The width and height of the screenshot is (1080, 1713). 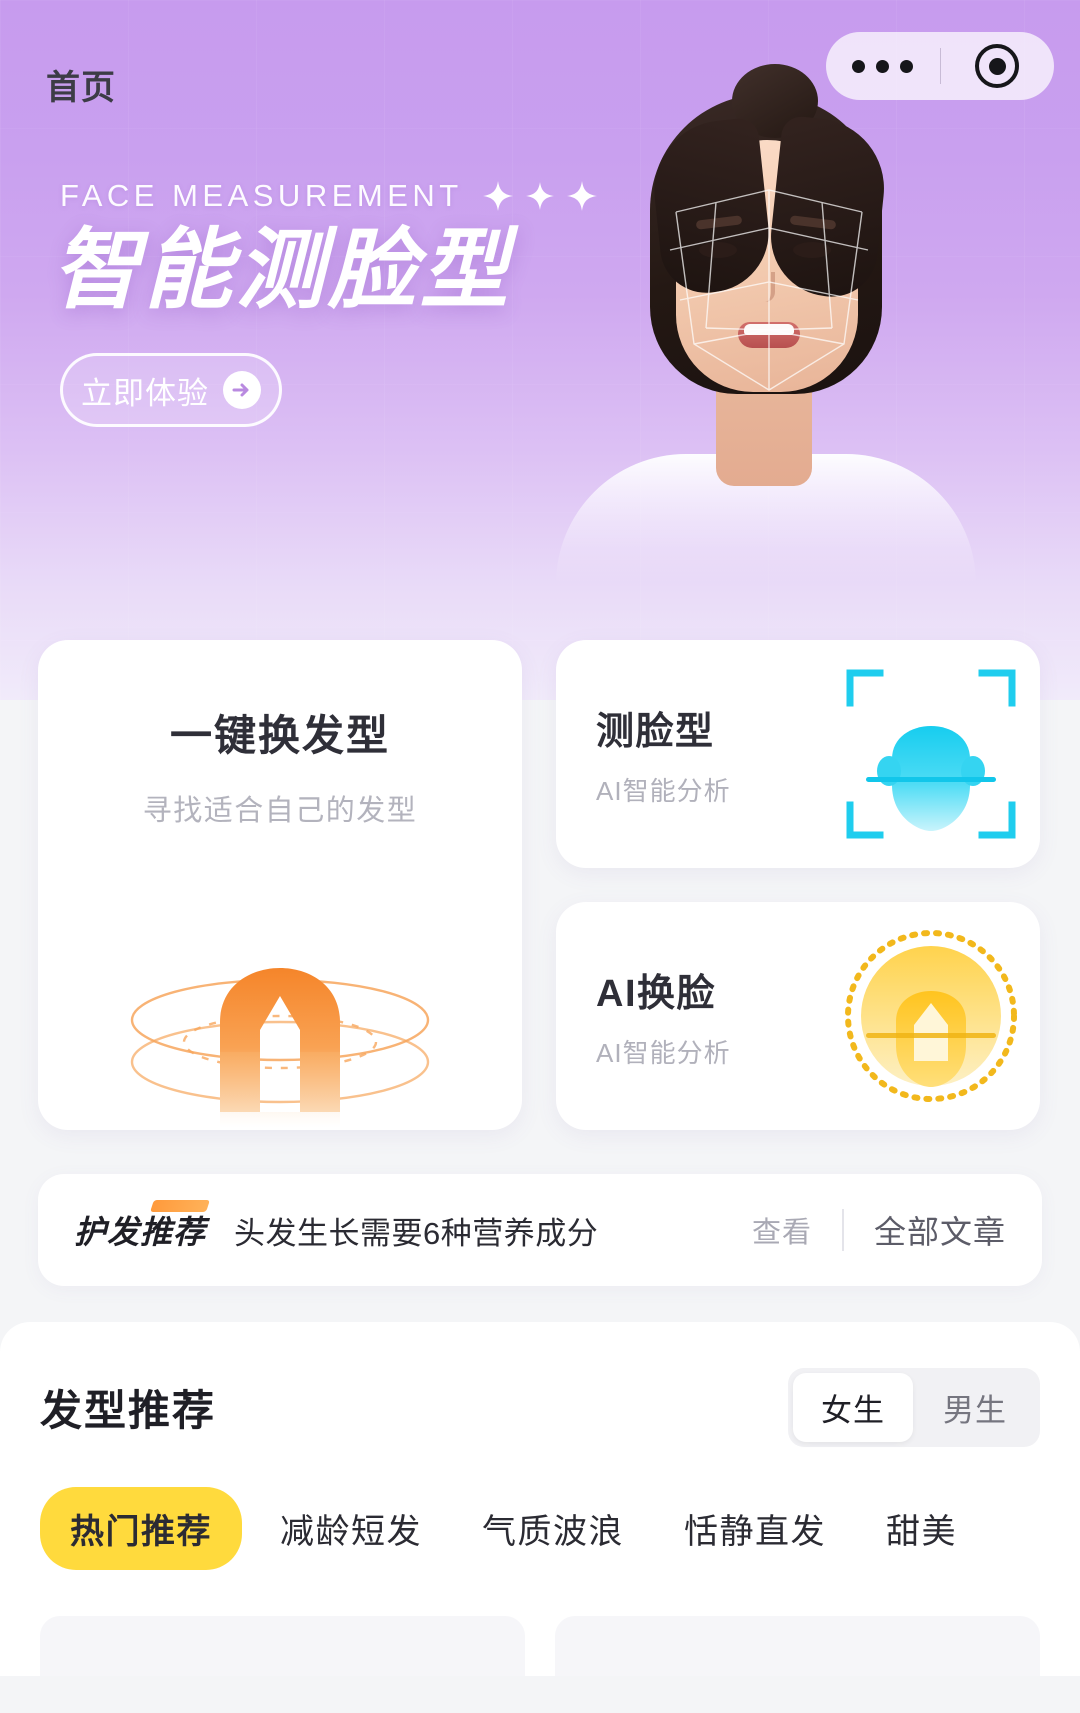 What do you see at coordinates (798, 885) in the screenshot?
I see `feature-card-column: 测脸型 AI智能分析 AI换脸 AI智能分析` at bounding box center [798, 885].